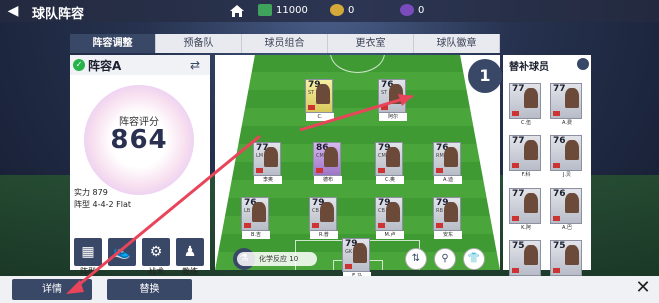 The height and width of the screenshot is (303, 659). Describe the element at coordinates (273, 259) in the screenshot. I see `chemistry-label: 化学反应` at that location.